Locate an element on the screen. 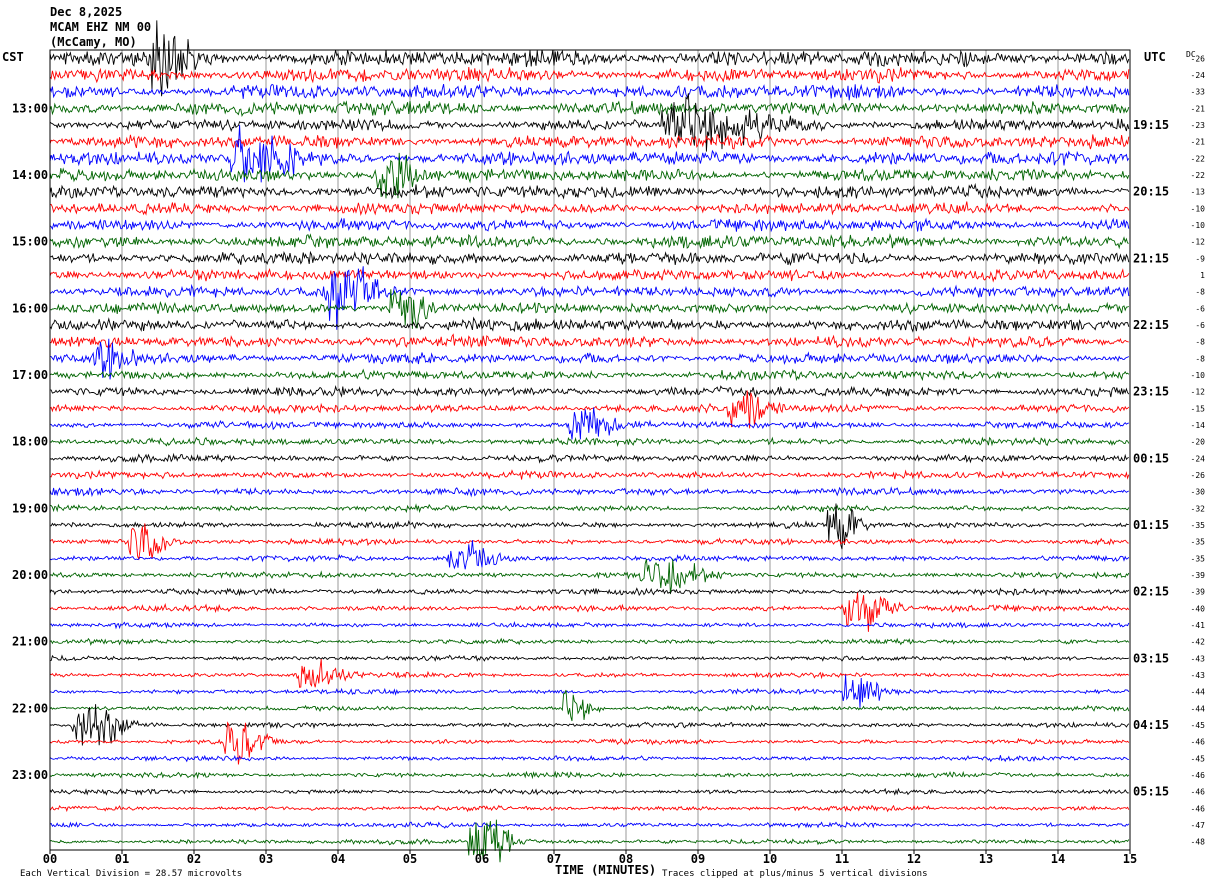 The width and height of the screenshot is (1210, 886). cst-hour-label: 16:00 is located at coordinates (30, 308).